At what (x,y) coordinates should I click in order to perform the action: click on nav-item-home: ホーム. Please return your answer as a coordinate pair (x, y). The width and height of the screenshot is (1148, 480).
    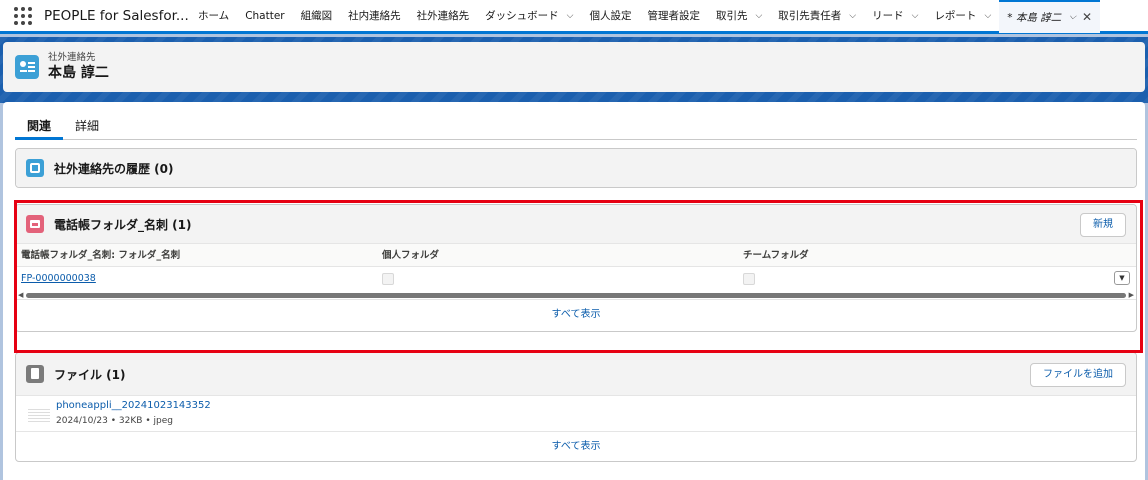
    Looking at the image, I should click on (213, 15).